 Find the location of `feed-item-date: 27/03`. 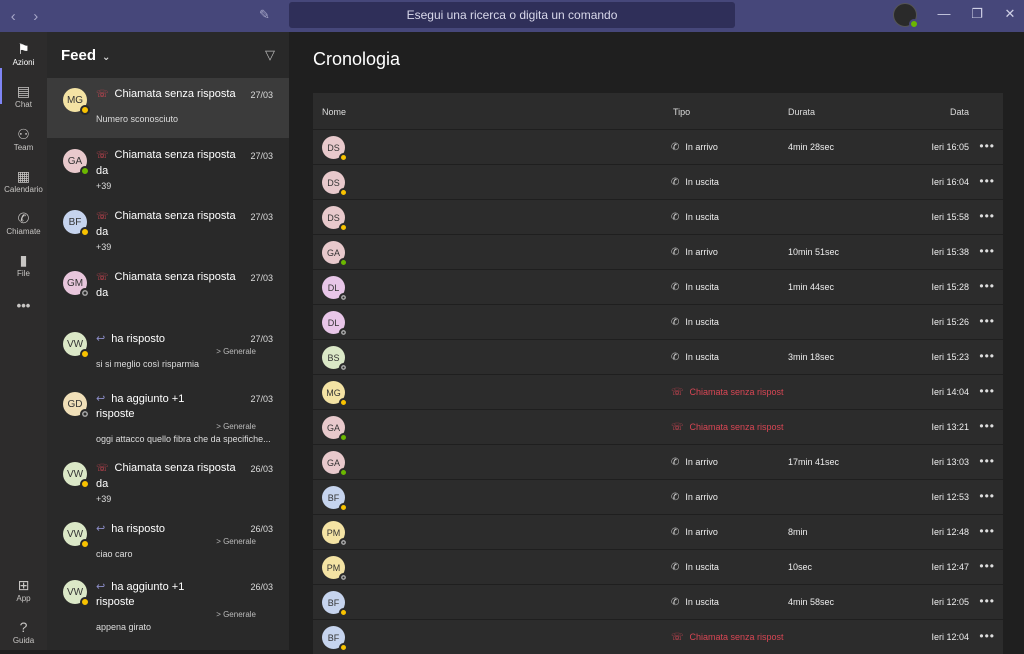

feed-item-date: 27/03 is located at coordinates (261, 278).